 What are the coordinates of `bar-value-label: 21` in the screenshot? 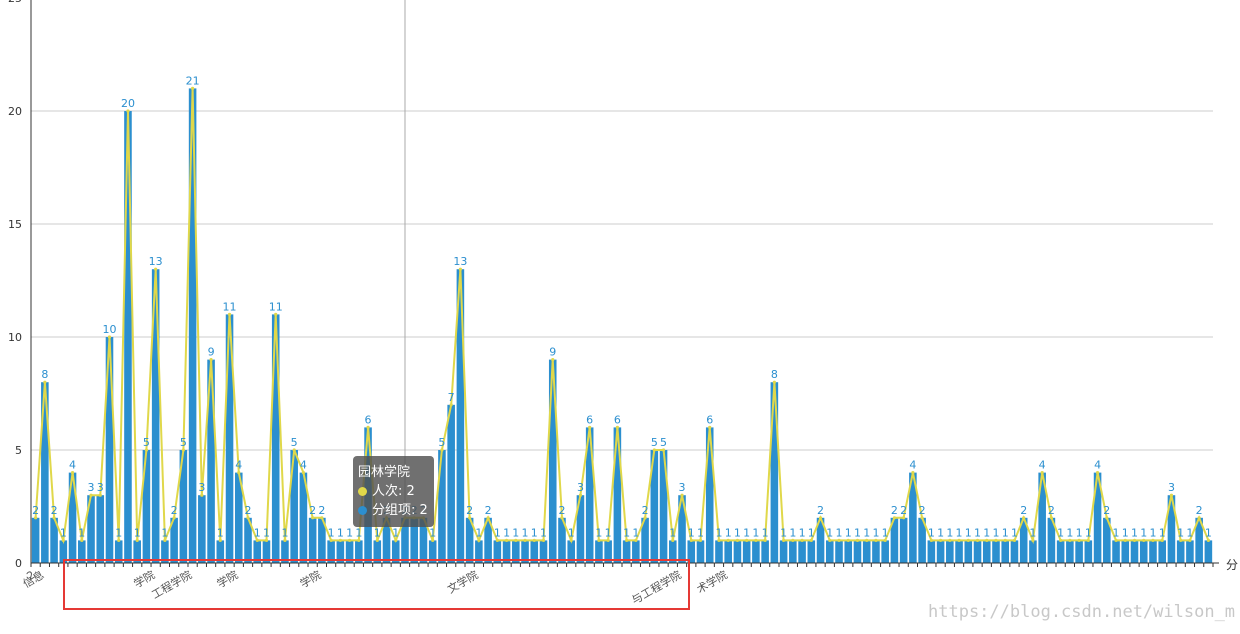 It's located at (193, 80).